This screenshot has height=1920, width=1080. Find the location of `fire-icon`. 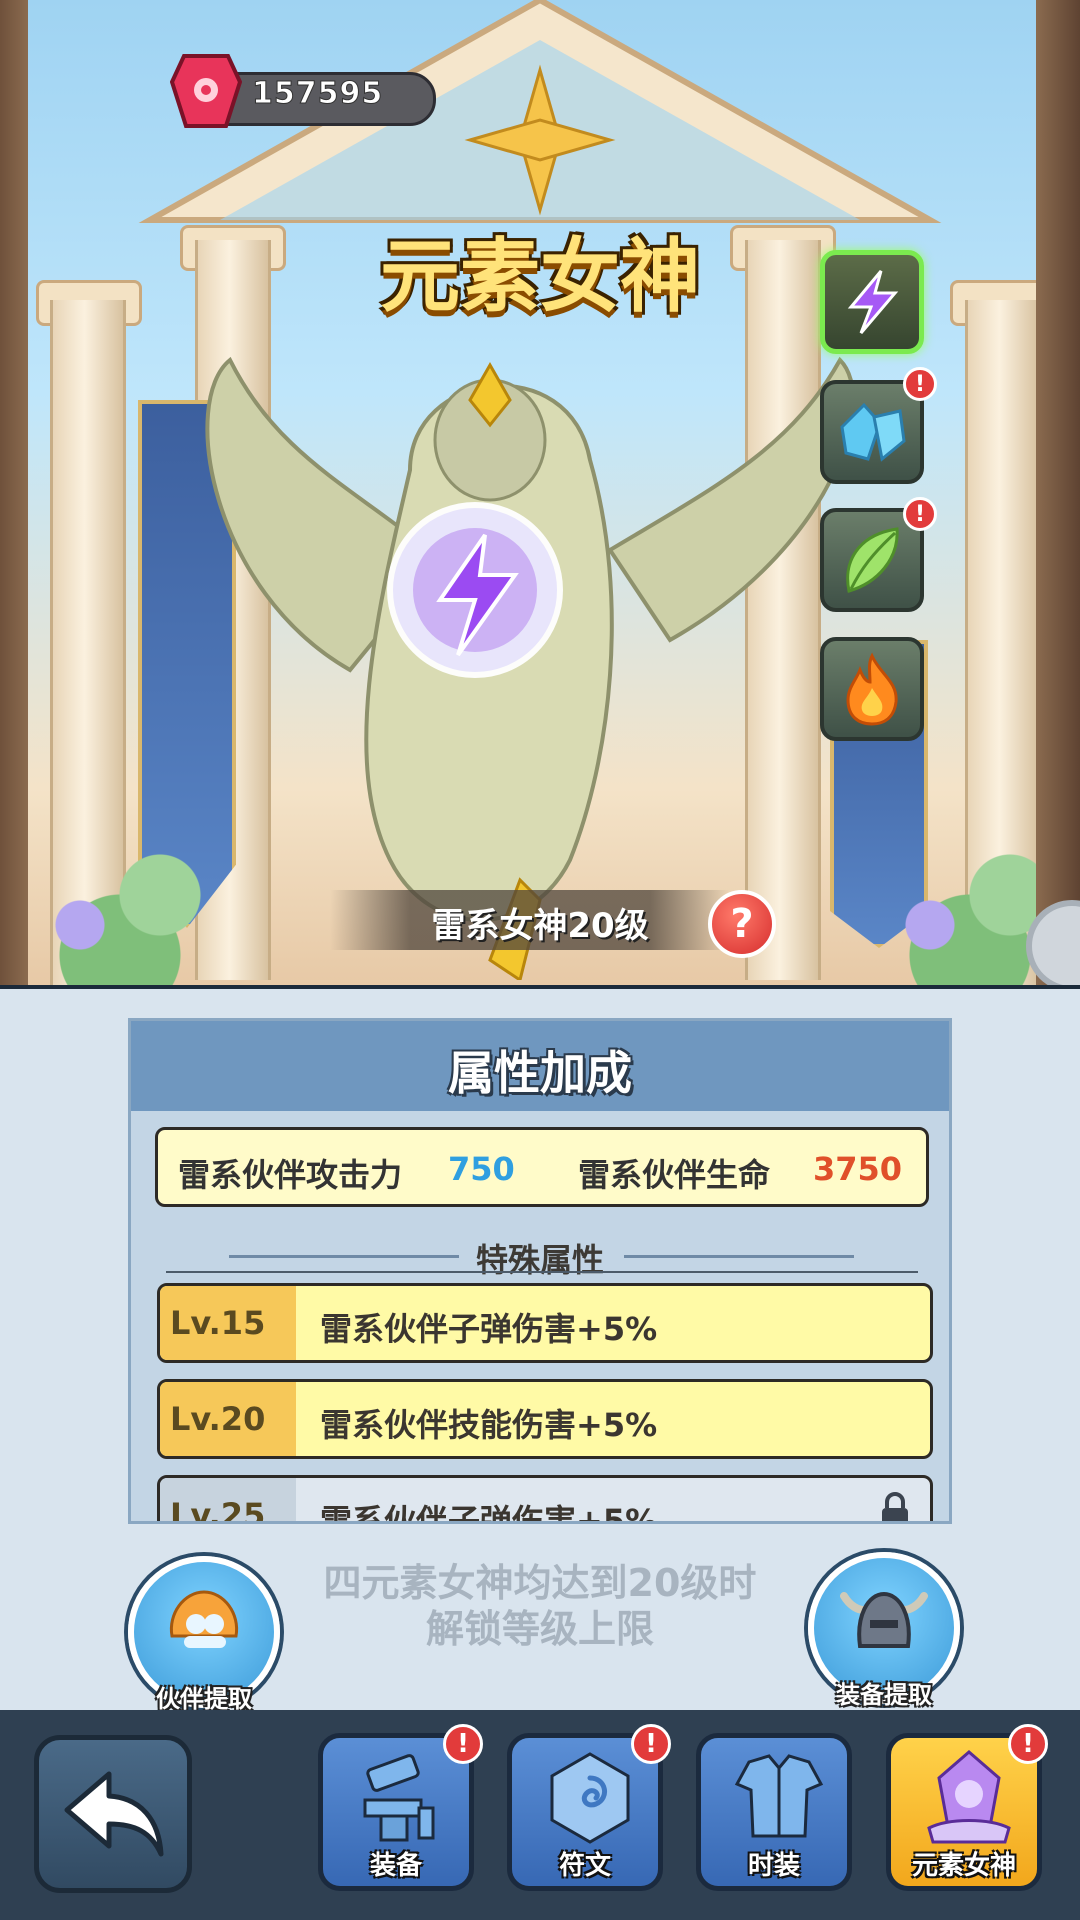

fire-icon is located at coordinates (872, 689).